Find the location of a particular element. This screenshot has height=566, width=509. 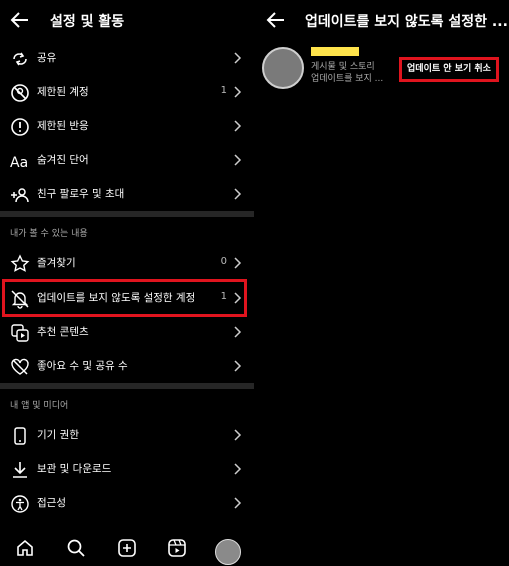

highlight-box is located at coordinates (124, 298).